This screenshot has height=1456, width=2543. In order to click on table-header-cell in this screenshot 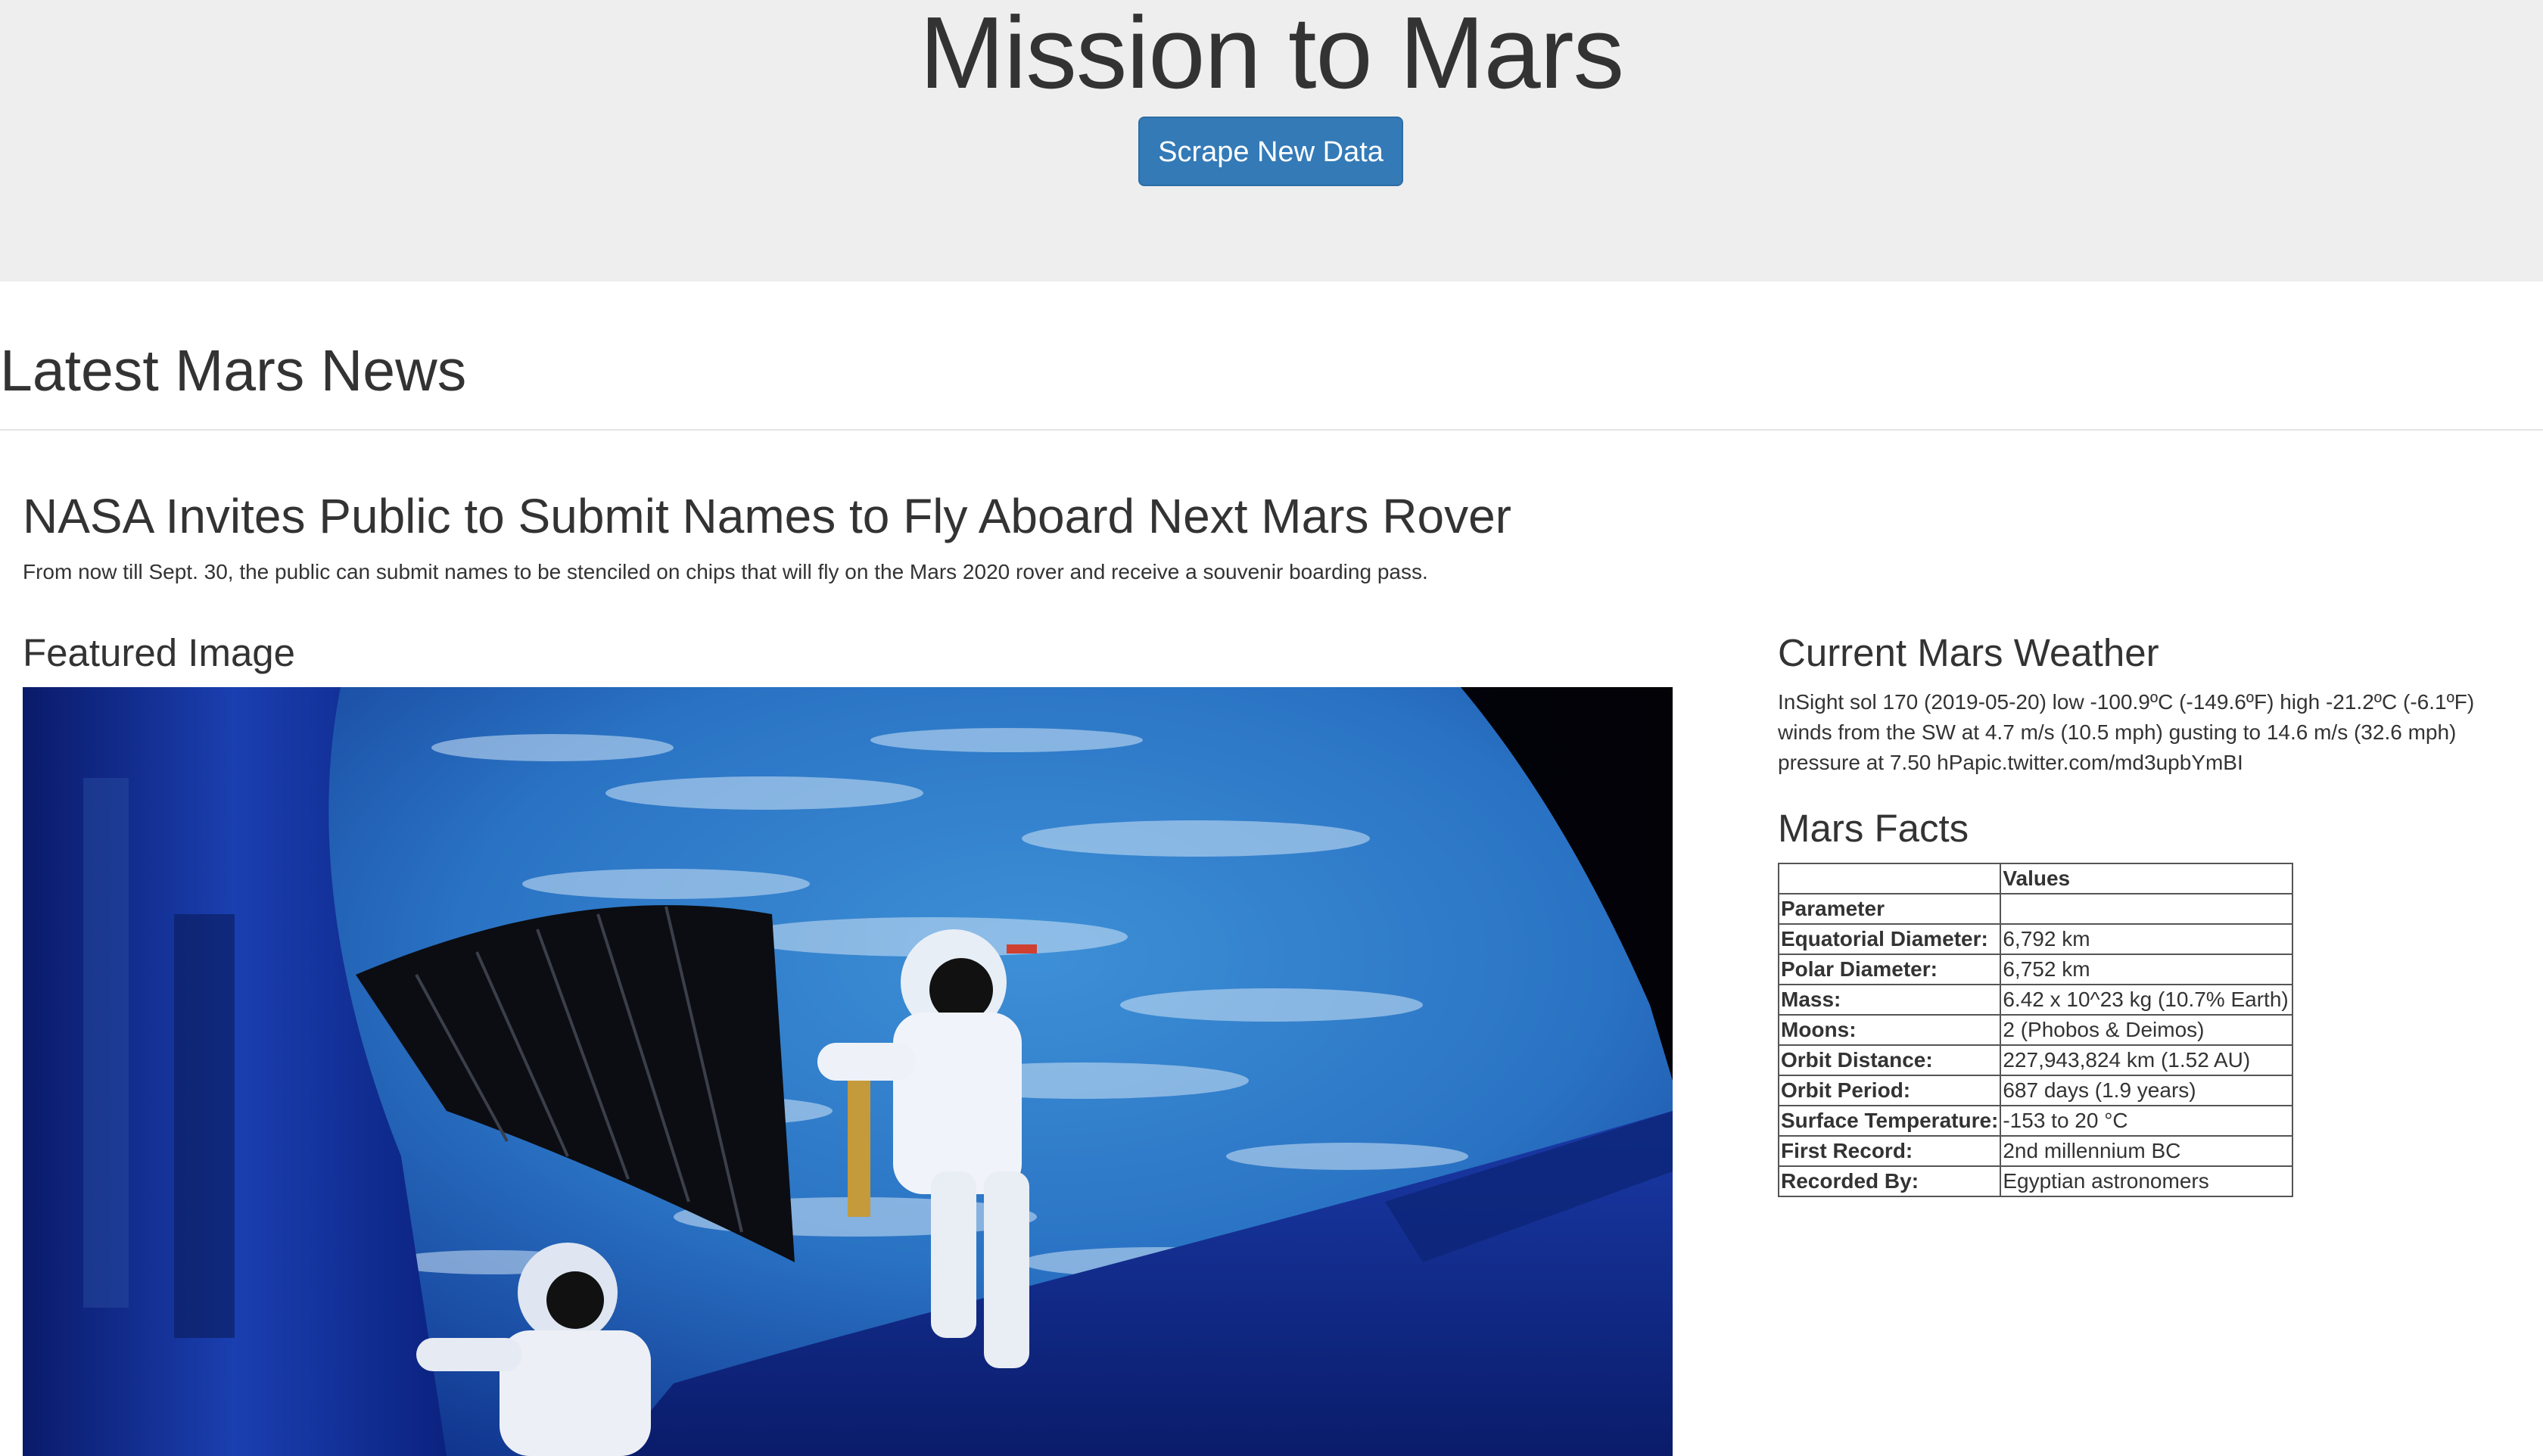, I will do `click(1889, 878)`.